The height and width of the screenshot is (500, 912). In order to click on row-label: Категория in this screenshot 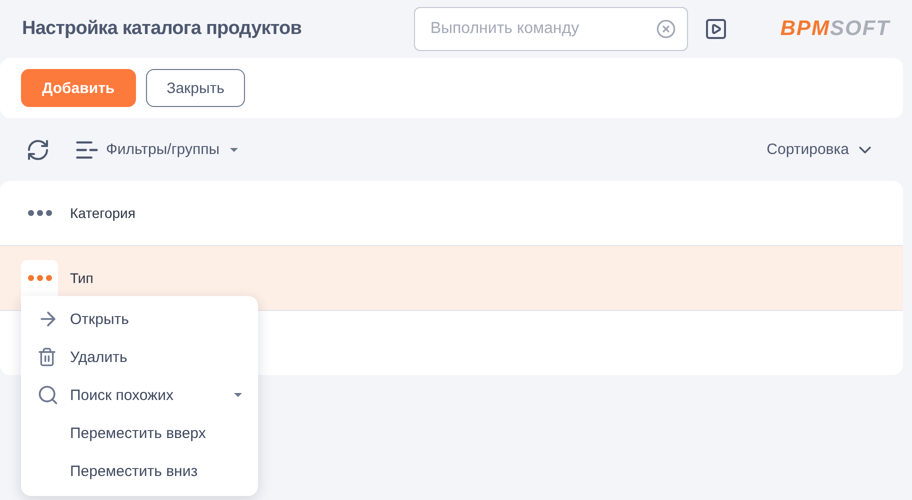, I will do `click(103, 213)`.